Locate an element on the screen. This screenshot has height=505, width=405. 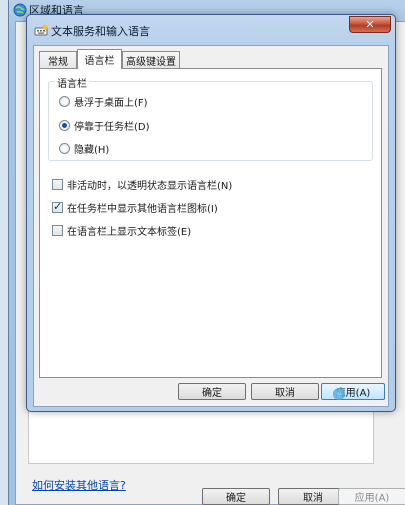
radio-label: 停靠于任务栏(D) is located at coordinates (112, 127).